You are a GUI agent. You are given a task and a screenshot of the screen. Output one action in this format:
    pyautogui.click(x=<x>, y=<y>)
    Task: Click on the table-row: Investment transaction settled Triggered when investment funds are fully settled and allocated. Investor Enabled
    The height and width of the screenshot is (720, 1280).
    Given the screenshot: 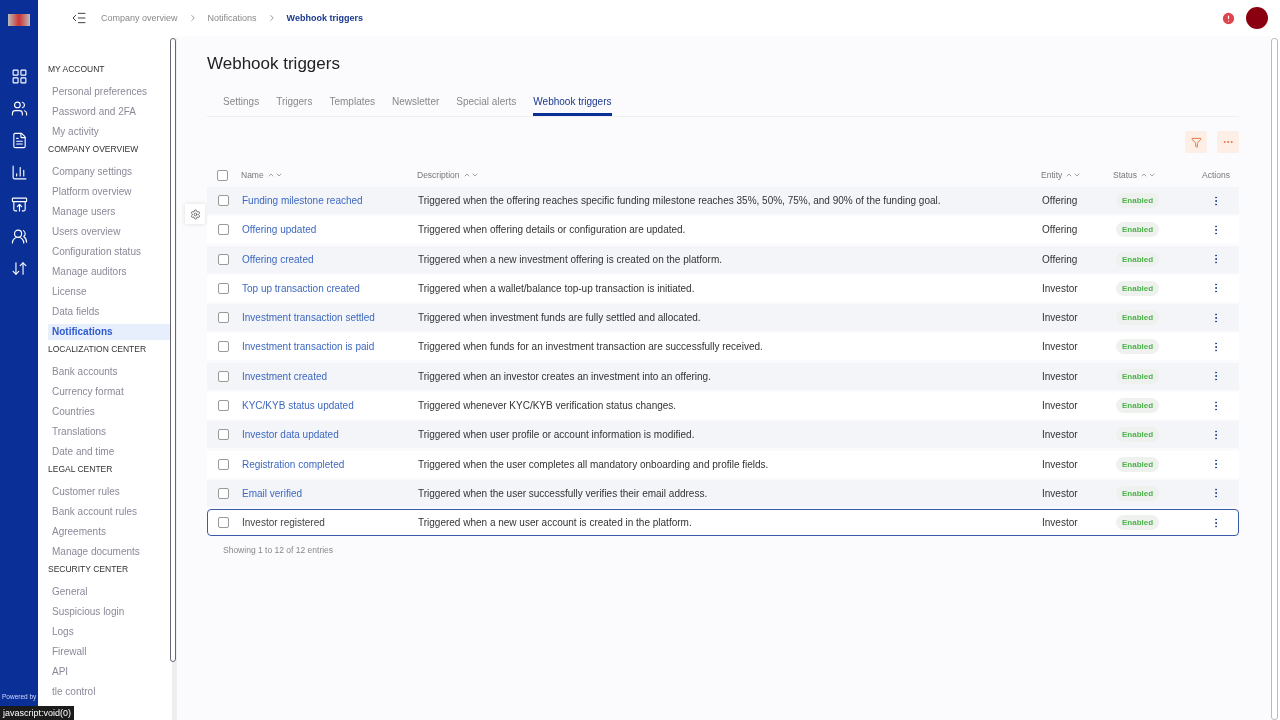 What is the action you would take?
    pyautogui.click(x=723, y=318)
    